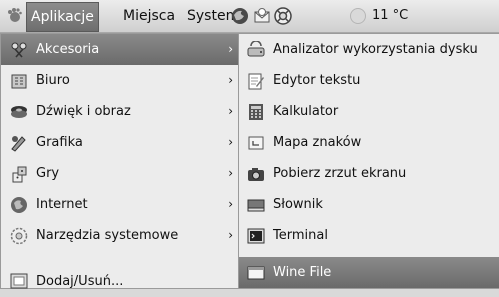 The image size is (499, 297). Describe the element at coordinates (369, 272) in the screenshot. I see `menu-item-wine-file: Wine File` at that location.